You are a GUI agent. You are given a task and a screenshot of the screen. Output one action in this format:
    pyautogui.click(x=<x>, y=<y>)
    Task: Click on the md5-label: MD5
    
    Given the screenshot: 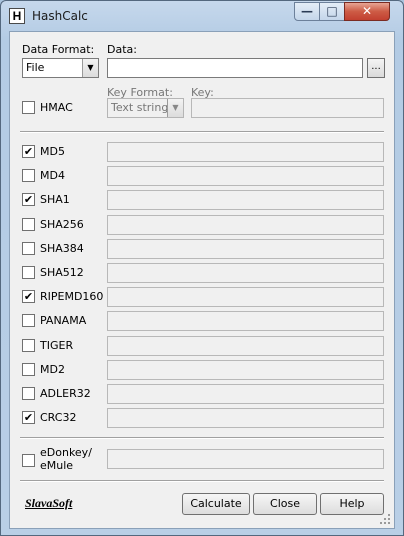 What is the action you would take?
    pyautogui.click(x=52, y=151)
    